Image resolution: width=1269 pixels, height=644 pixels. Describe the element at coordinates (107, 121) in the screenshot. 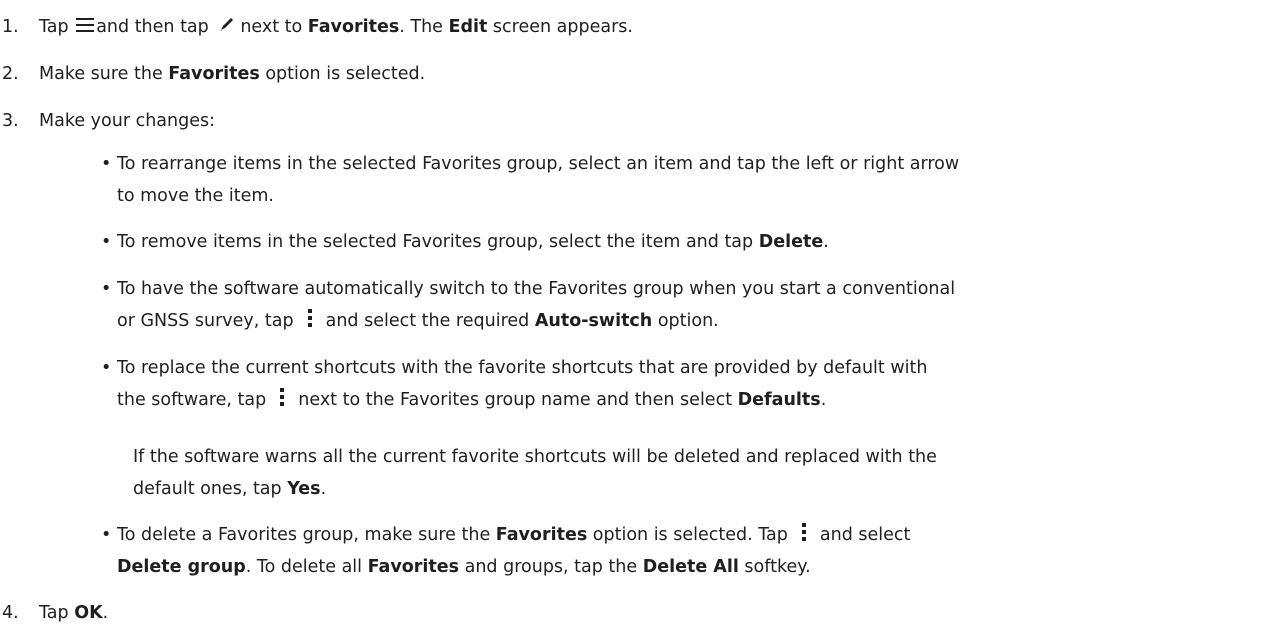

I see `step-3: 3. Make your changes:` at that location.